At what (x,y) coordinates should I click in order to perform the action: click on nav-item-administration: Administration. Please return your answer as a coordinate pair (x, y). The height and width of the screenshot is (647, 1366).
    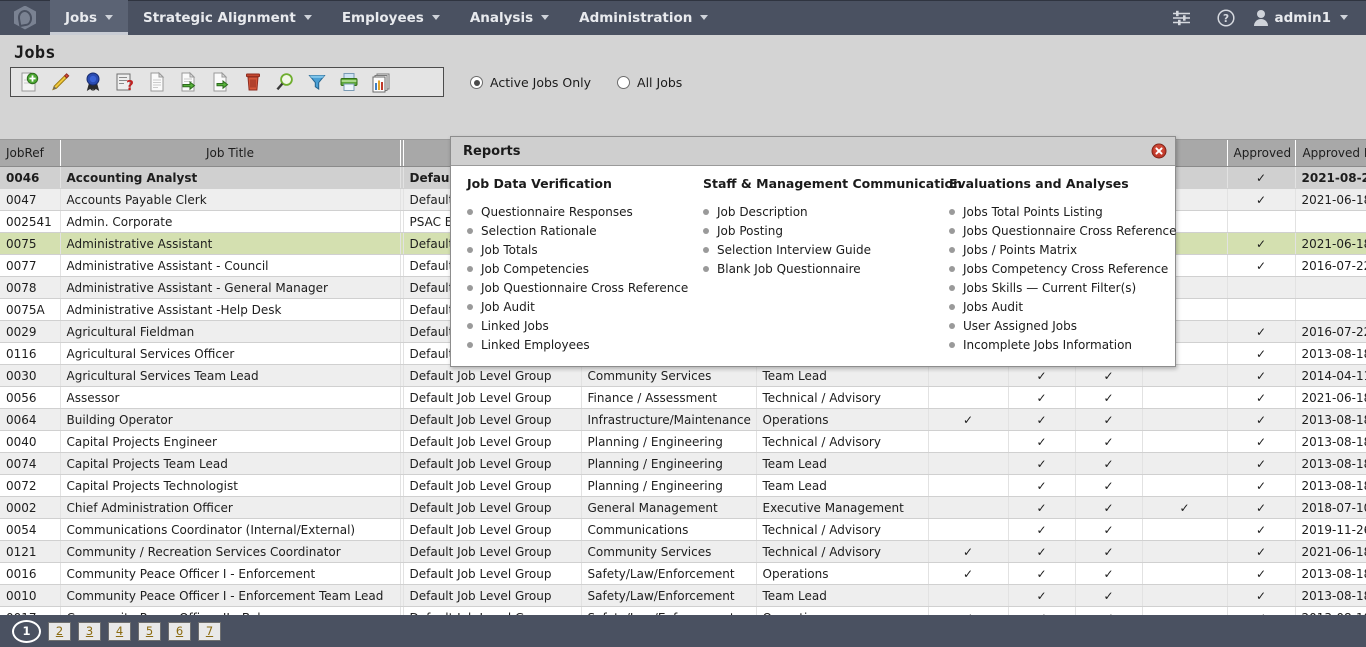
    Looking at the image, I should click on (643, 17).